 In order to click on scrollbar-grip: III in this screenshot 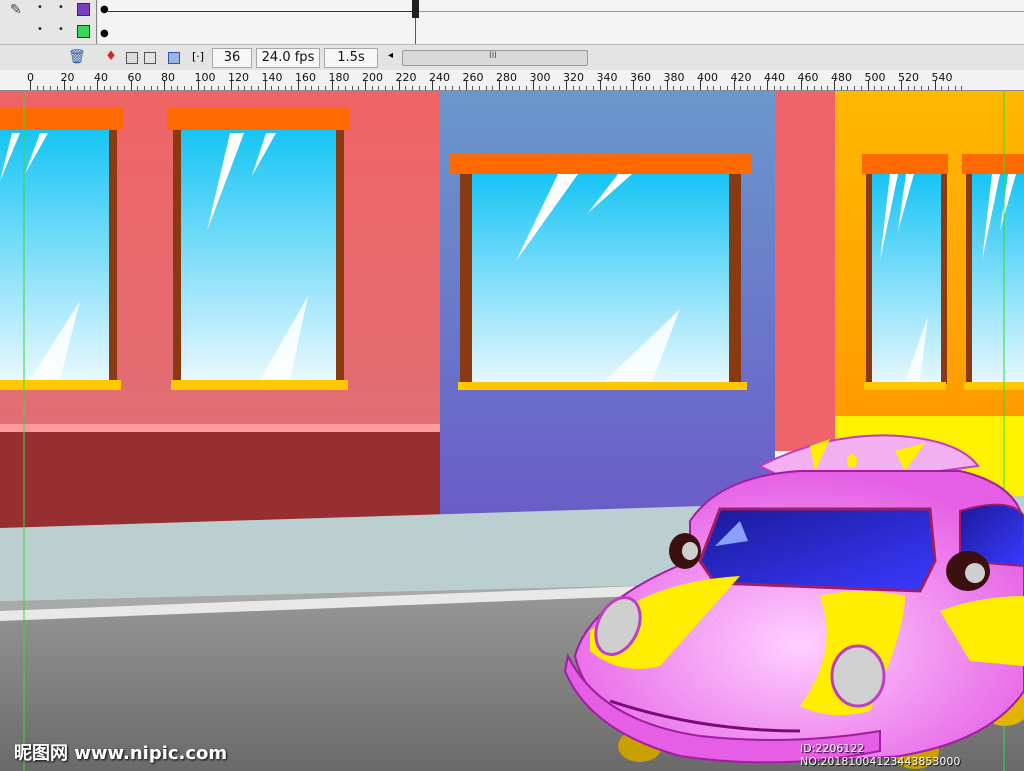, I will do `click(493, 56)`.